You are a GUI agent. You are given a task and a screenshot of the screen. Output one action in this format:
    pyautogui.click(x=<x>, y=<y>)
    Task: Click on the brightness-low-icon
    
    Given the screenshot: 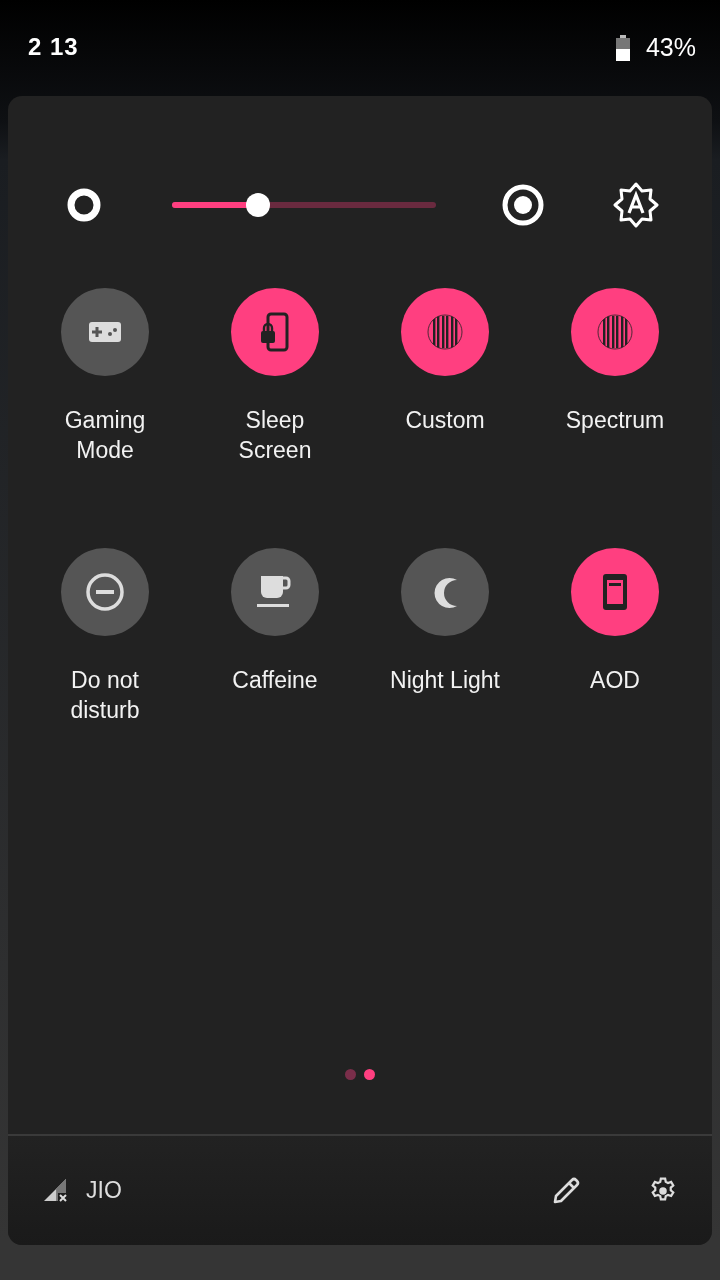 What is the action you would take?
    pyautogui.click(x=84, y=205)
    